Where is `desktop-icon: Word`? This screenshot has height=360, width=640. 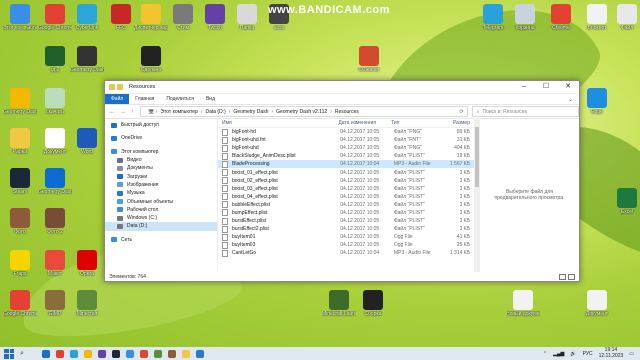
desktop-icon: Word is located at coordinates (87, 141).